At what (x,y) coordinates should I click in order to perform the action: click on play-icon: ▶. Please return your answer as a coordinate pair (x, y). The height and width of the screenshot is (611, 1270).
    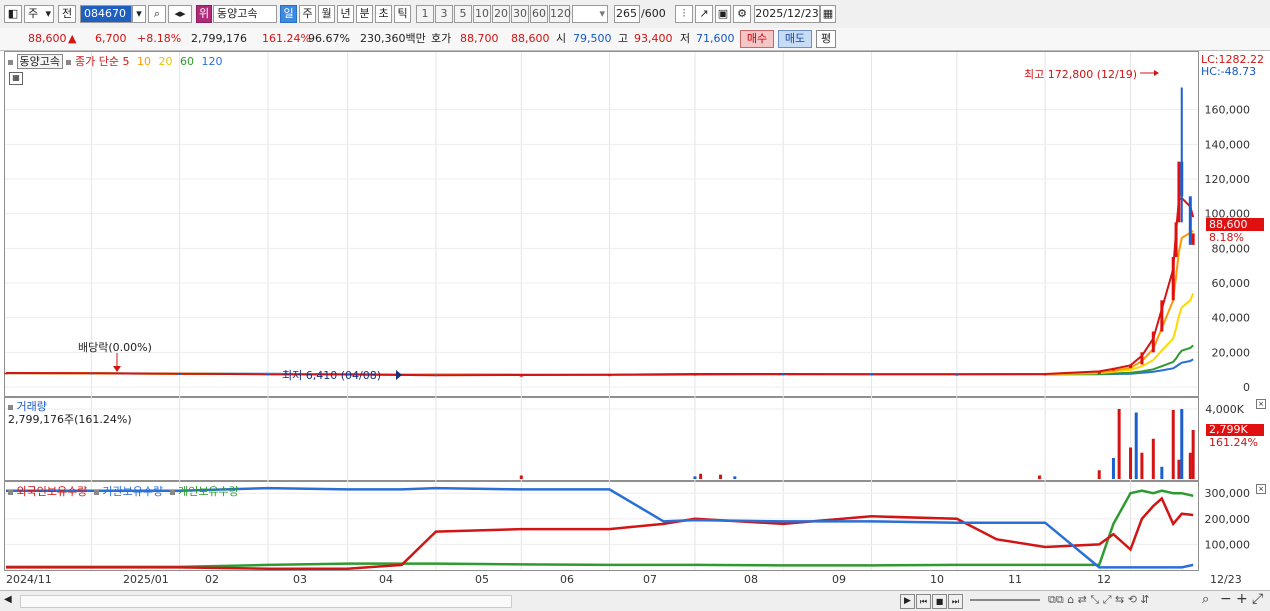
    Looking at the image, I should click on (907, 601).